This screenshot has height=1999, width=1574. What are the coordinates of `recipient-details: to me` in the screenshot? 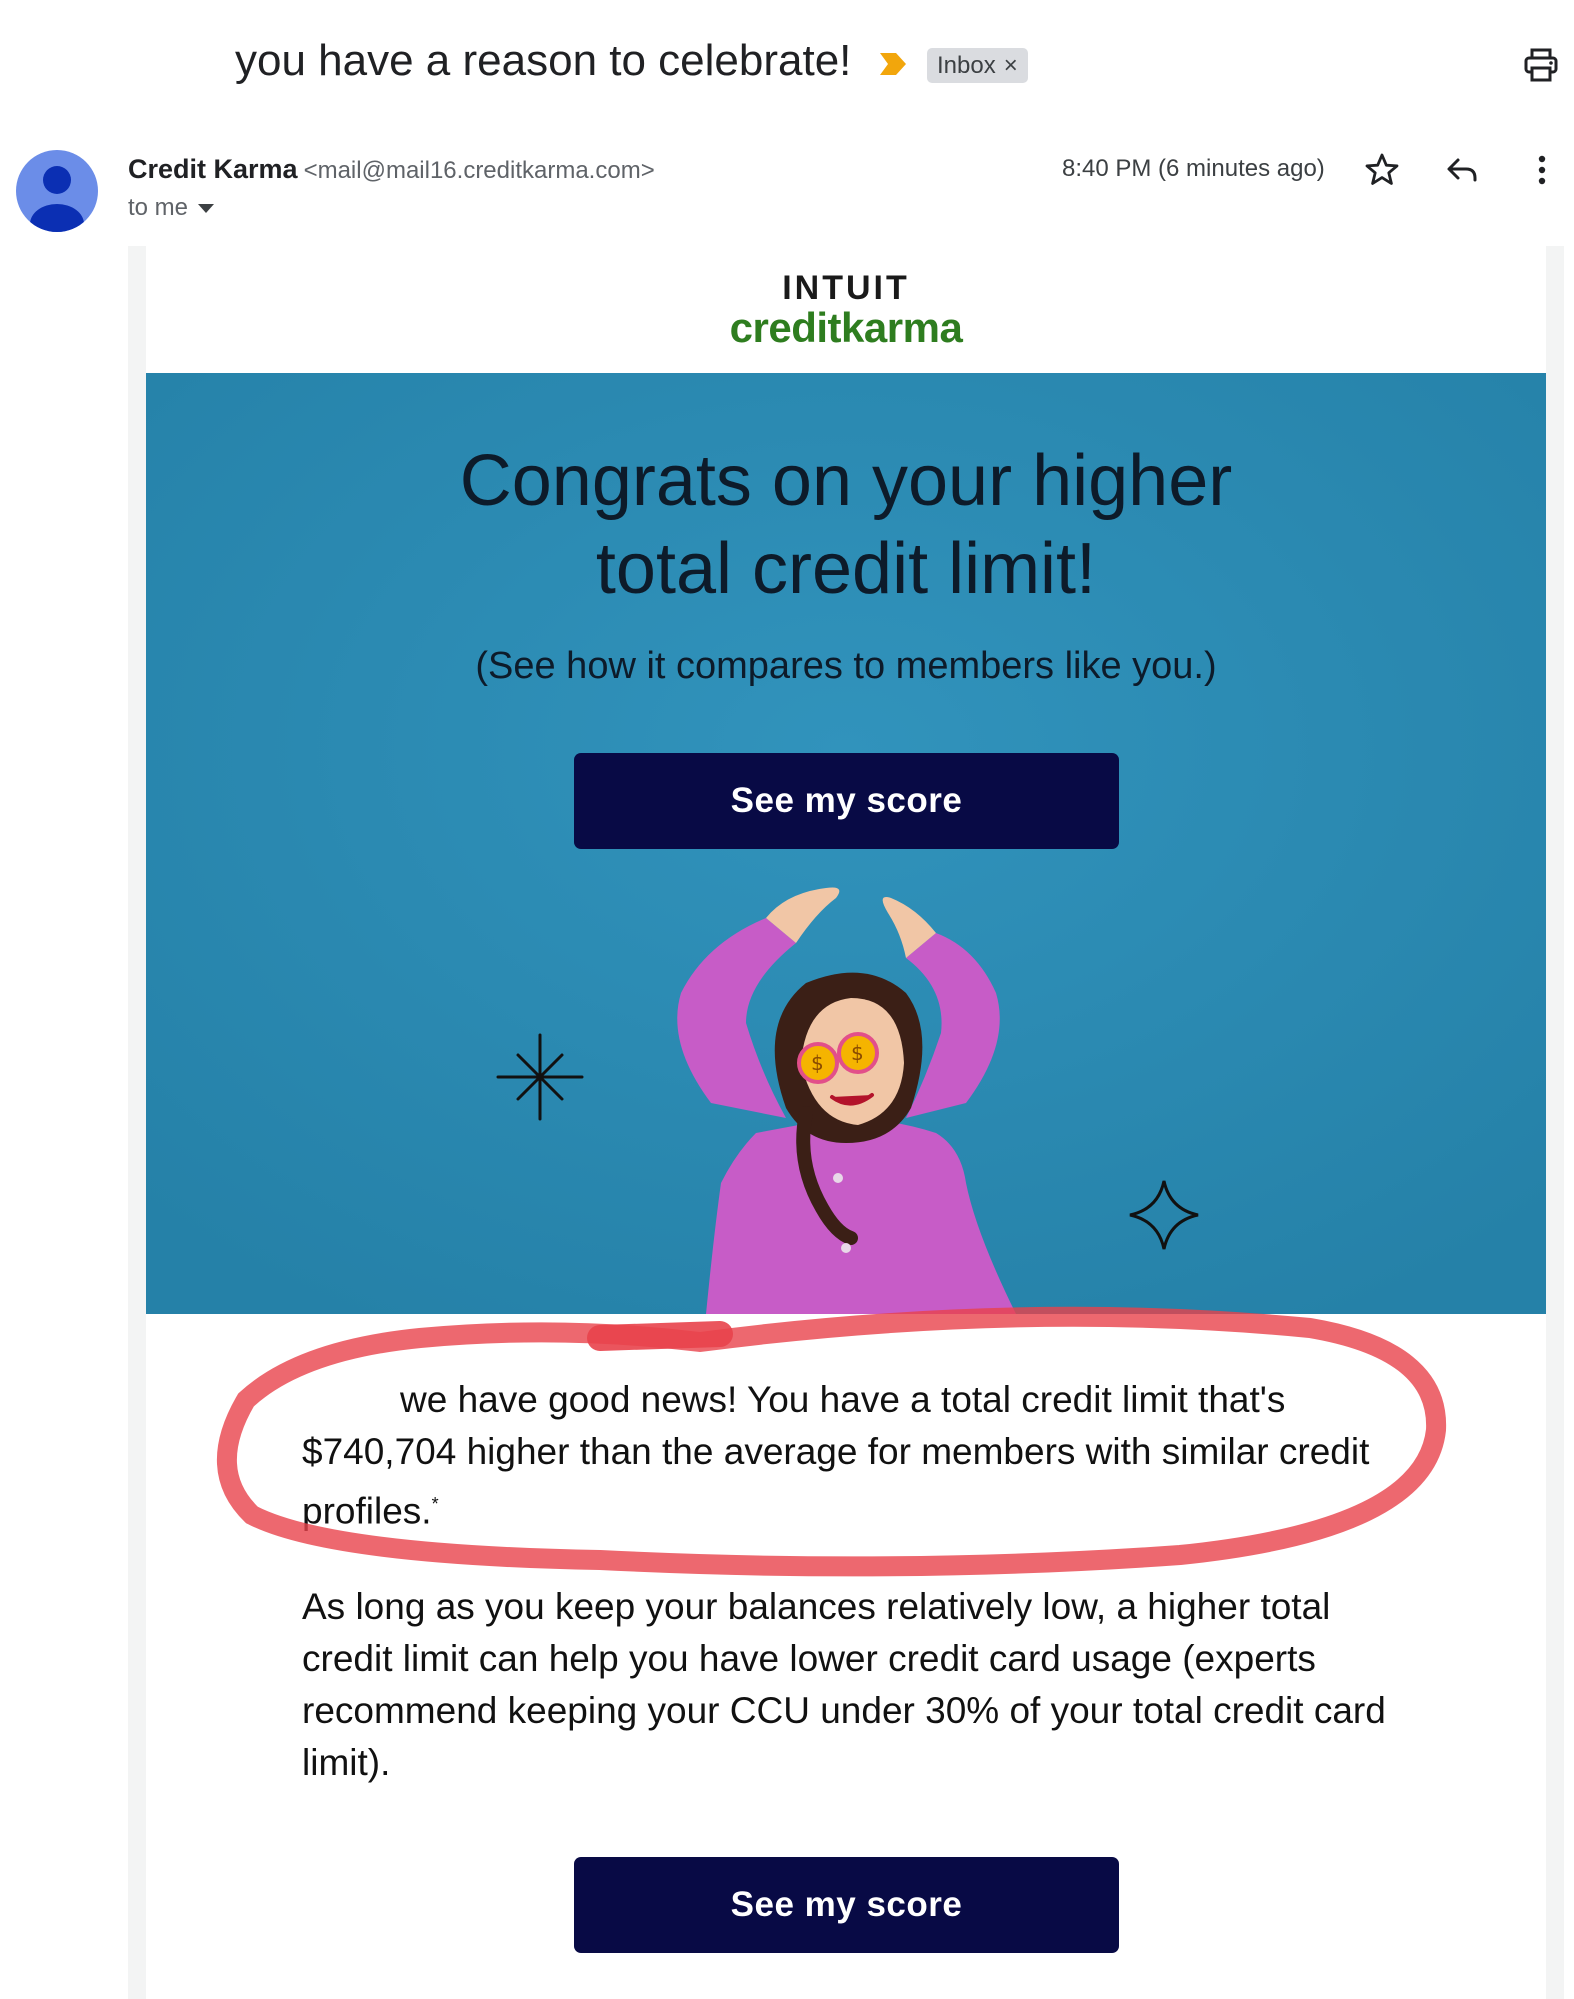 It's located at (171, 208).